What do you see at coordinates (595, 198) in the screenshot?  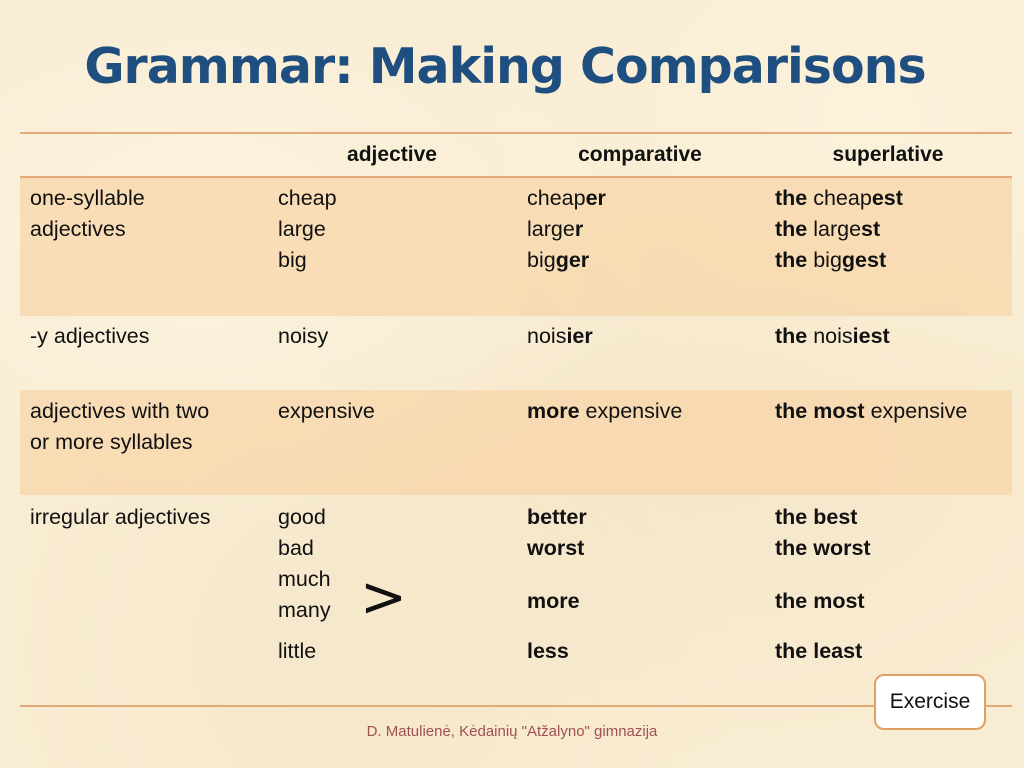 I see `emphasis-text: er` at bounding box center [595, 198].